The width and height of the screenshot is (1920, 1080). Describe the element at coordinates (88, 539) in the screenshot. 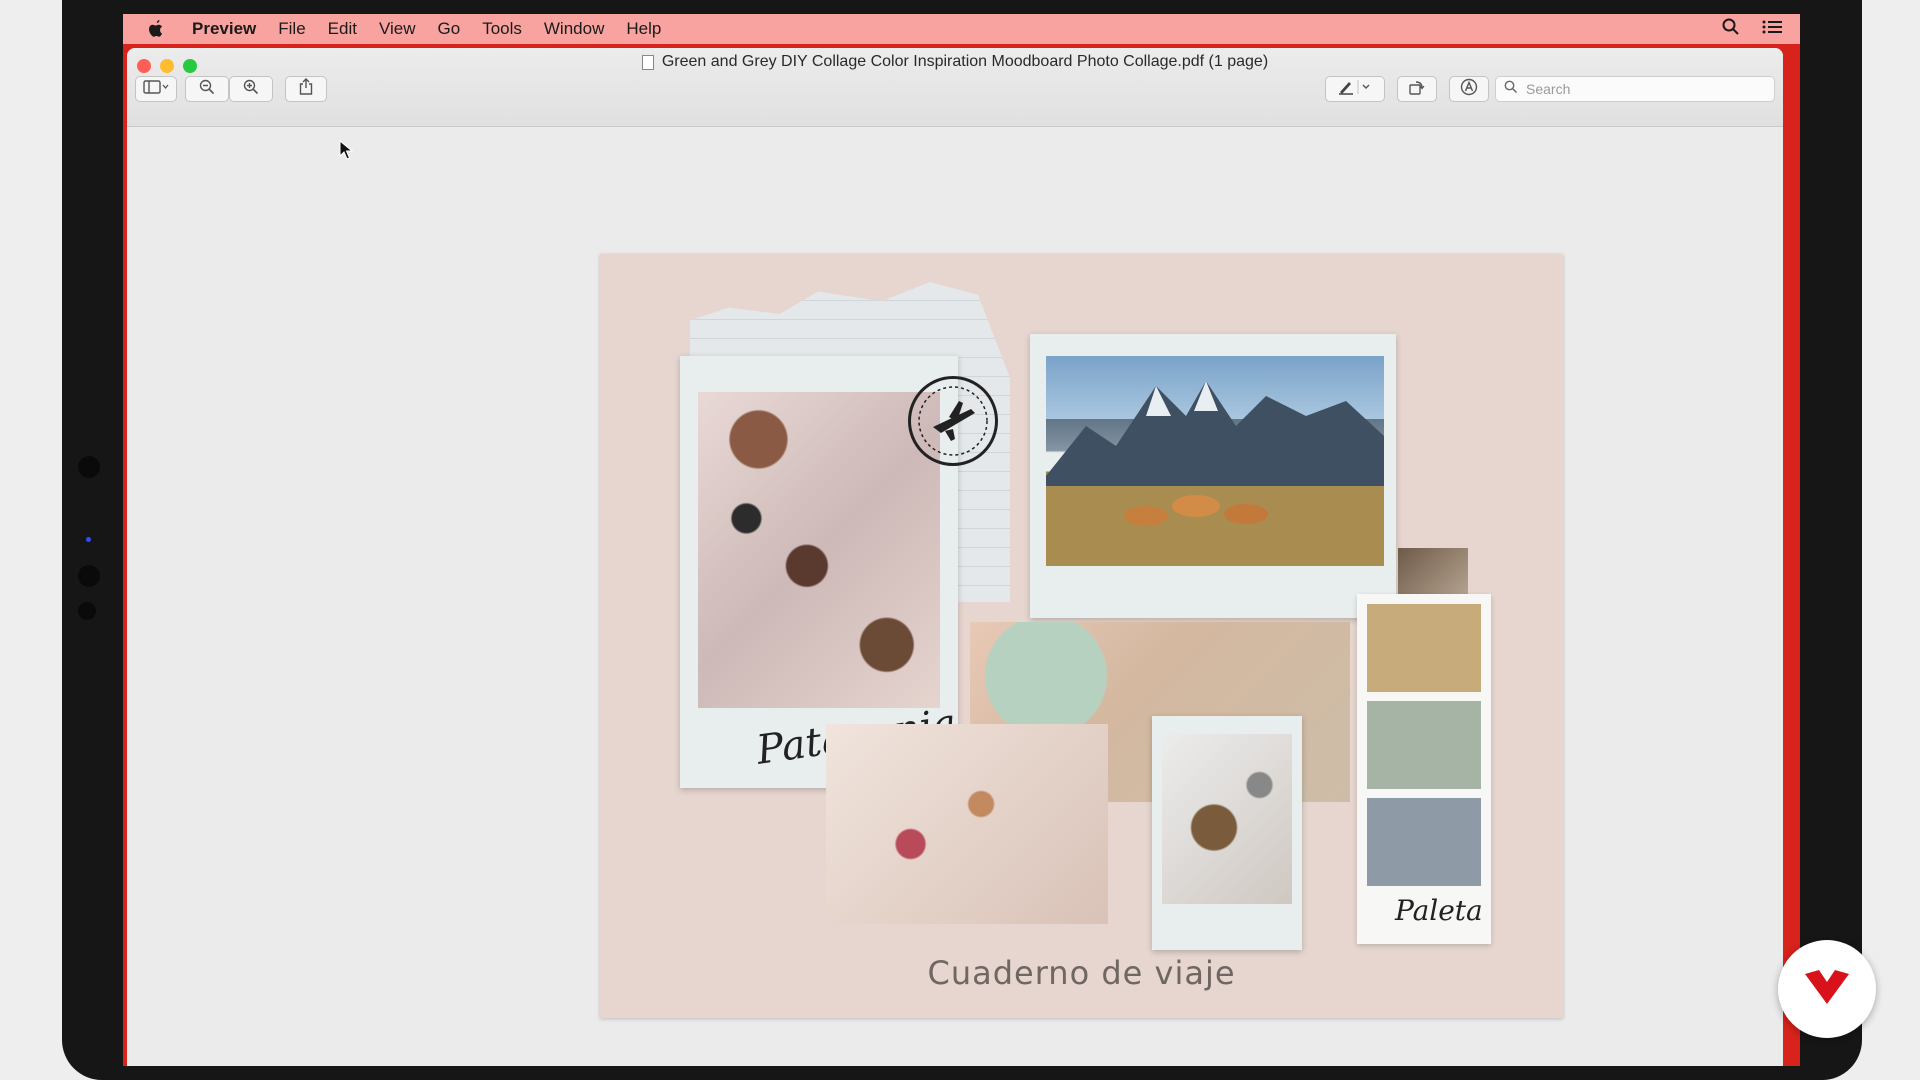

I see `camera-led` at that location.